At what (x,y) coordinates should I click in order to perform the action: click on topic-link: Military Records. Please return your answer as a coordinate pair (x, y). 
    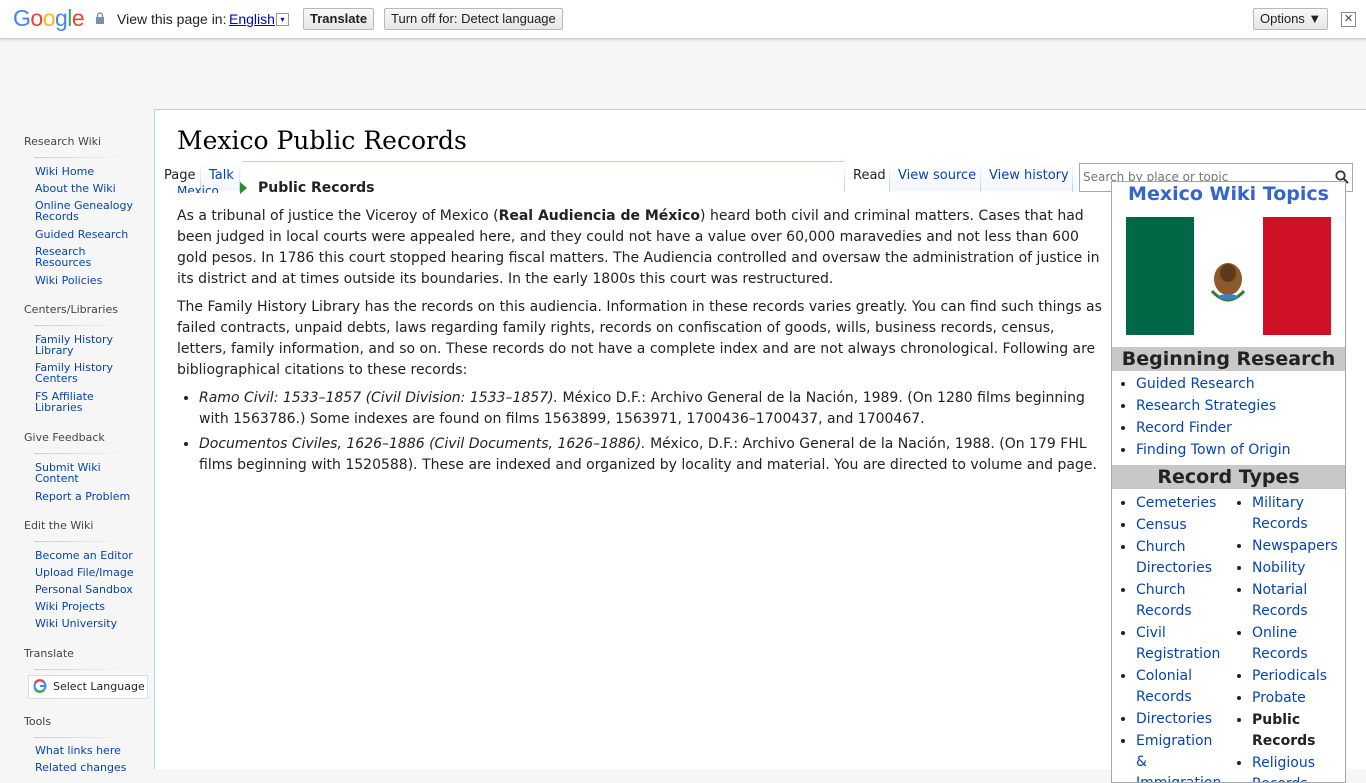
    Looking at the image, I should click on (1280, 513).